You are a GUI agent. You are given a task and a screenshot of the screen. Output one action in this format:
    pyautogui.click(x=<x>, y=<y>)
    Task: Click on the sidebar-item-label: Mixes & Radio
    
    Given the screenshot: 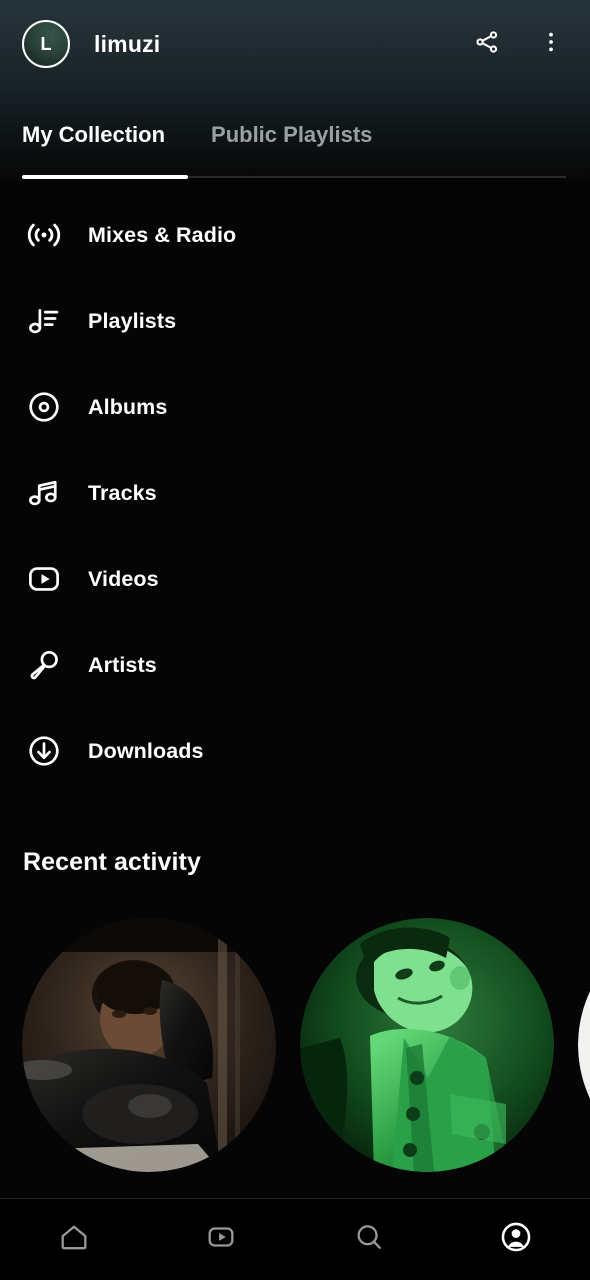 What is the action you would take?
    pyautogui.click(x=162, y=234)
    